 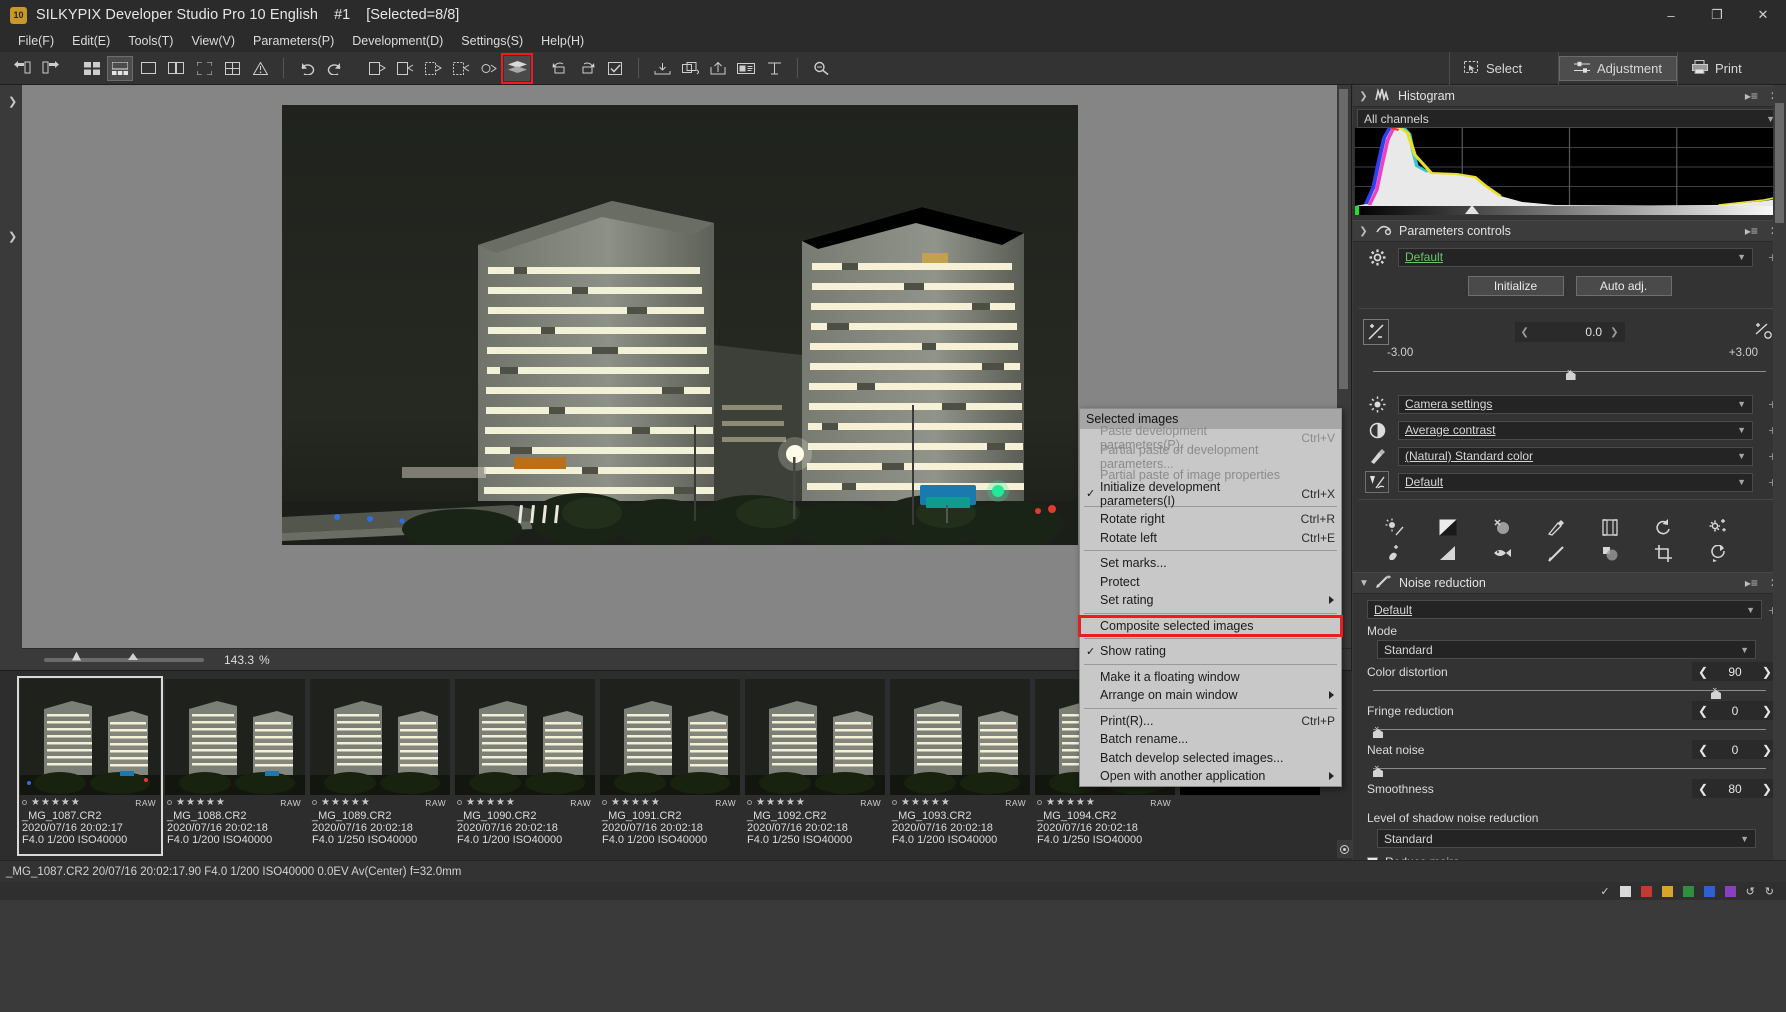 I want to click on ctx-composite-selected-images: Composite selected images, so click(x=1210, y=625).